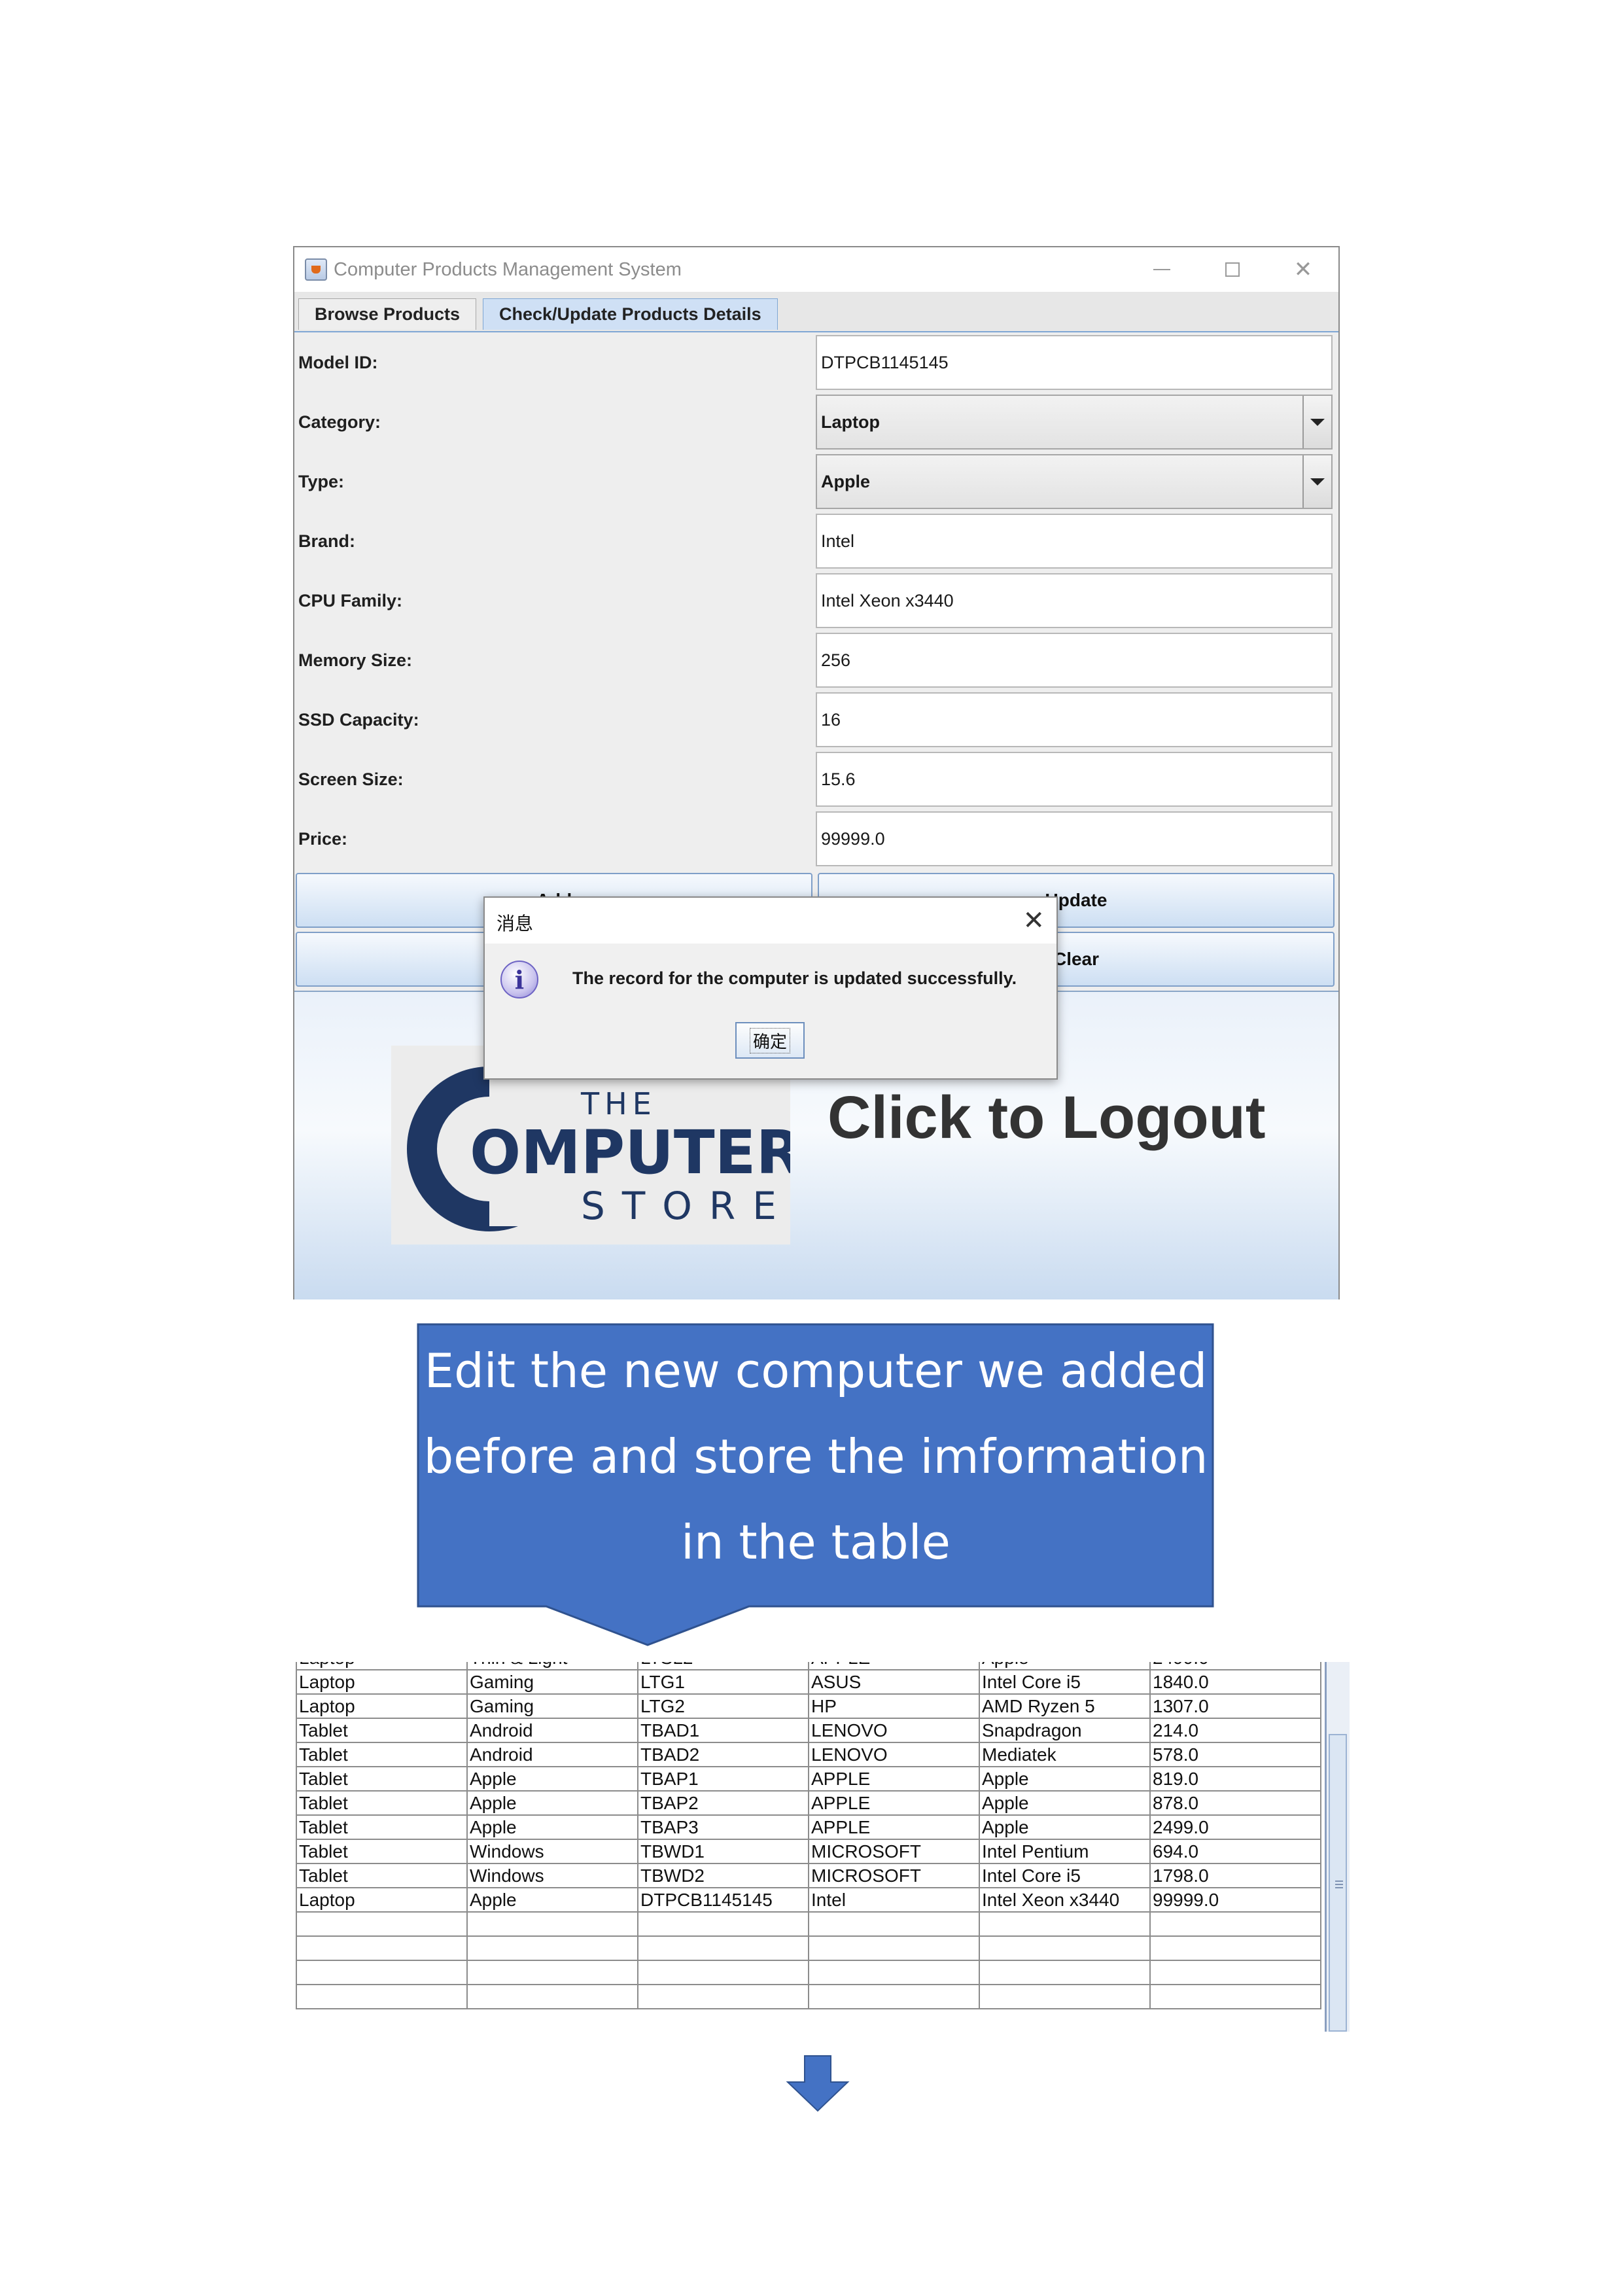  I want to click on table-cell: 1840.0, so click(1235, 1682).